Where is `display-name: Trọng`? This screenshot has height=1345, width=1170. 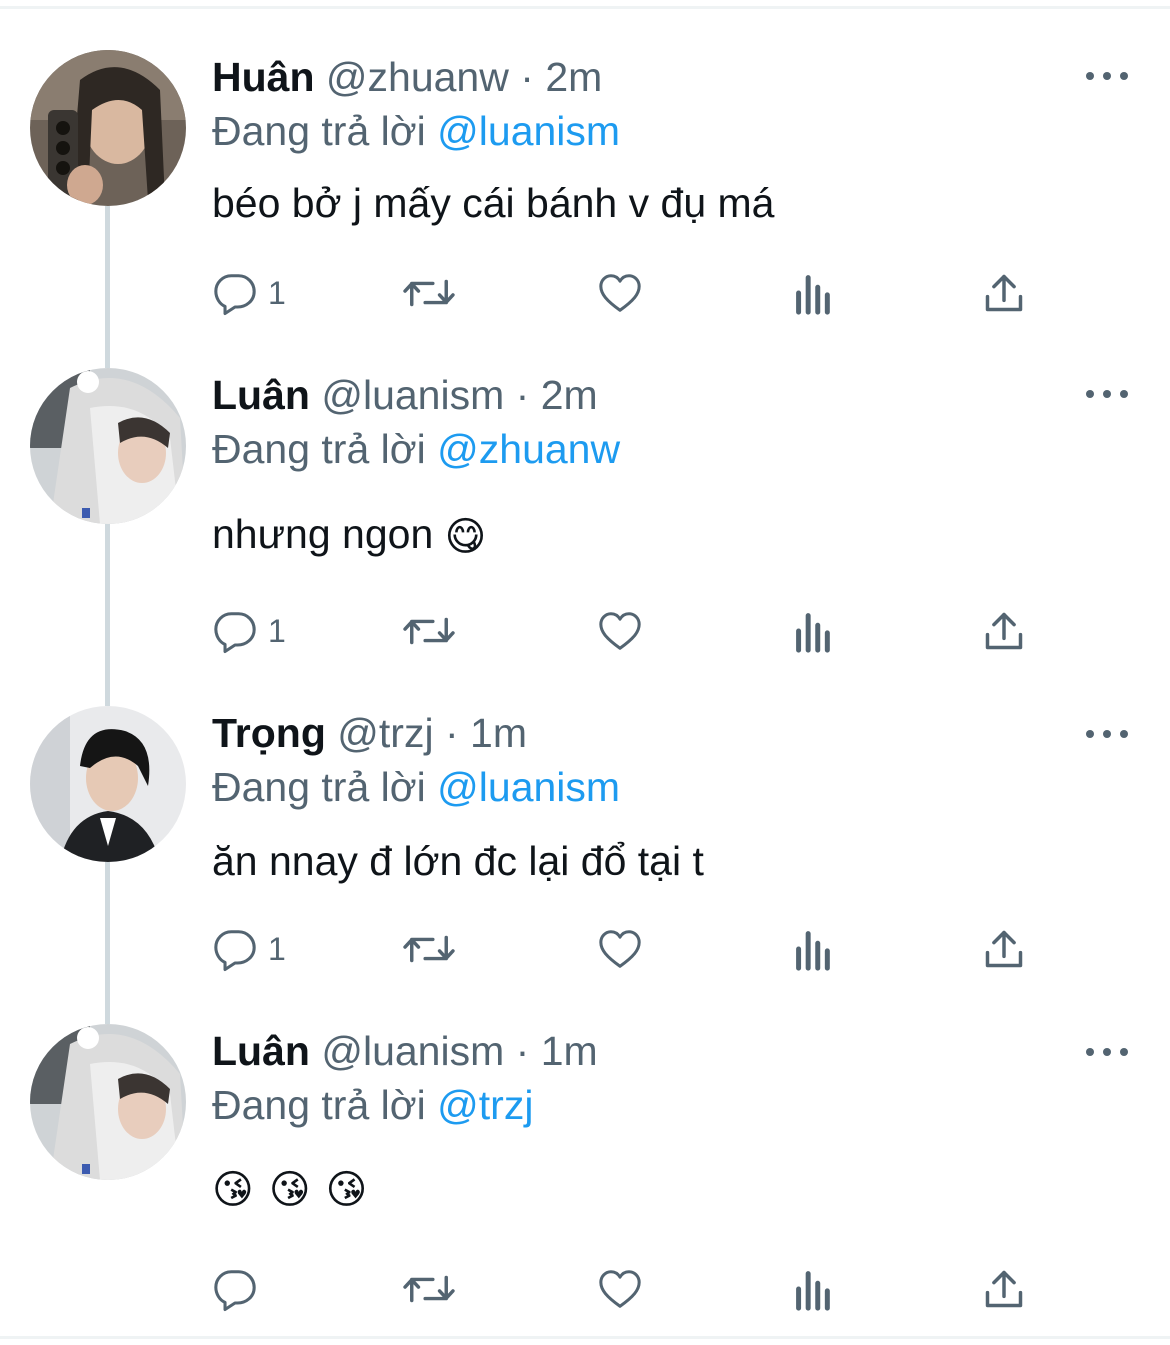 display-name: Trọng is located at coordinates (269, 733).